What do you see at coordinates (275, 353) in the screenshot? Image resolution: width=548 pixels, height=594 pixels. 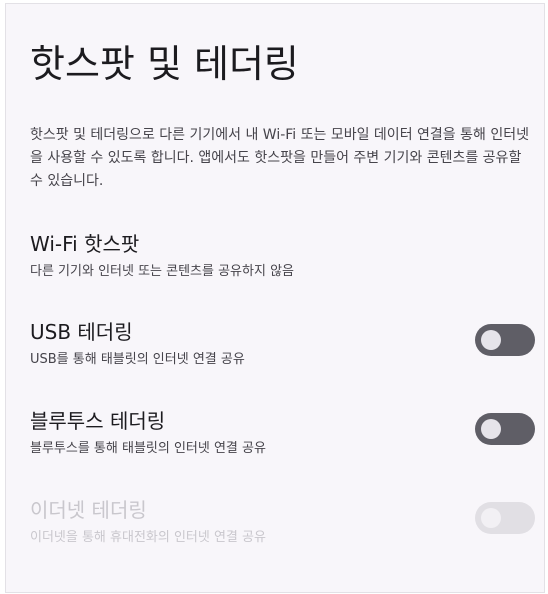 I see `usb-tethering-item: USB 테더링 USB를 통해 태블릿의 인터넷 연결 공유` at bounding box center [275, 353].